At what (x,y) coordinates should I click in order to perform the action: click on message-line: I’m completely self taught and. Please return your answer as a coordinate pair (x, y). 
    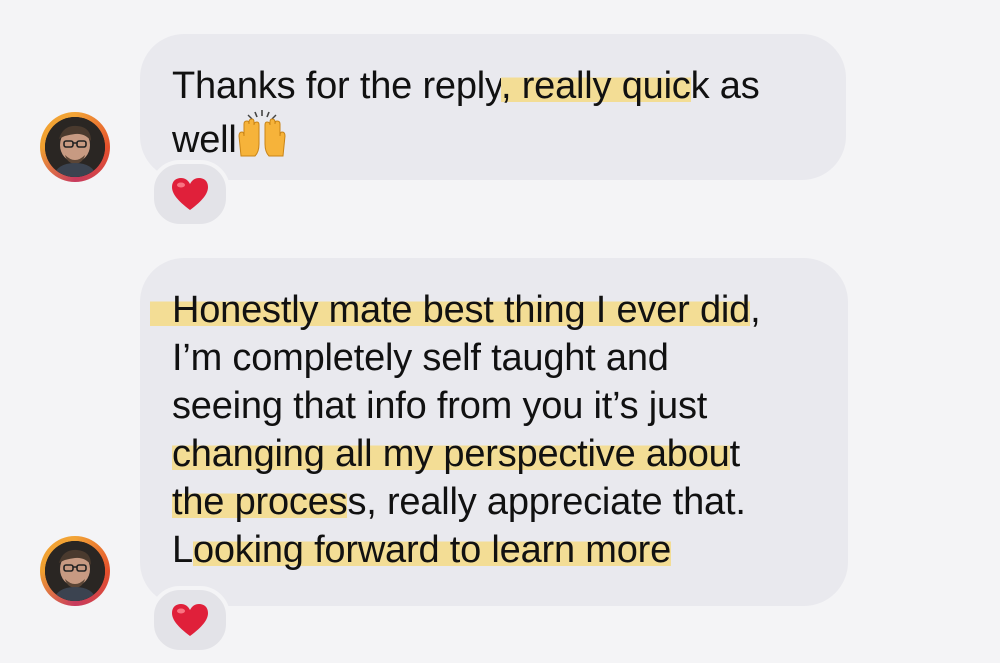
    Looking at the image, I should click on (510, 358).